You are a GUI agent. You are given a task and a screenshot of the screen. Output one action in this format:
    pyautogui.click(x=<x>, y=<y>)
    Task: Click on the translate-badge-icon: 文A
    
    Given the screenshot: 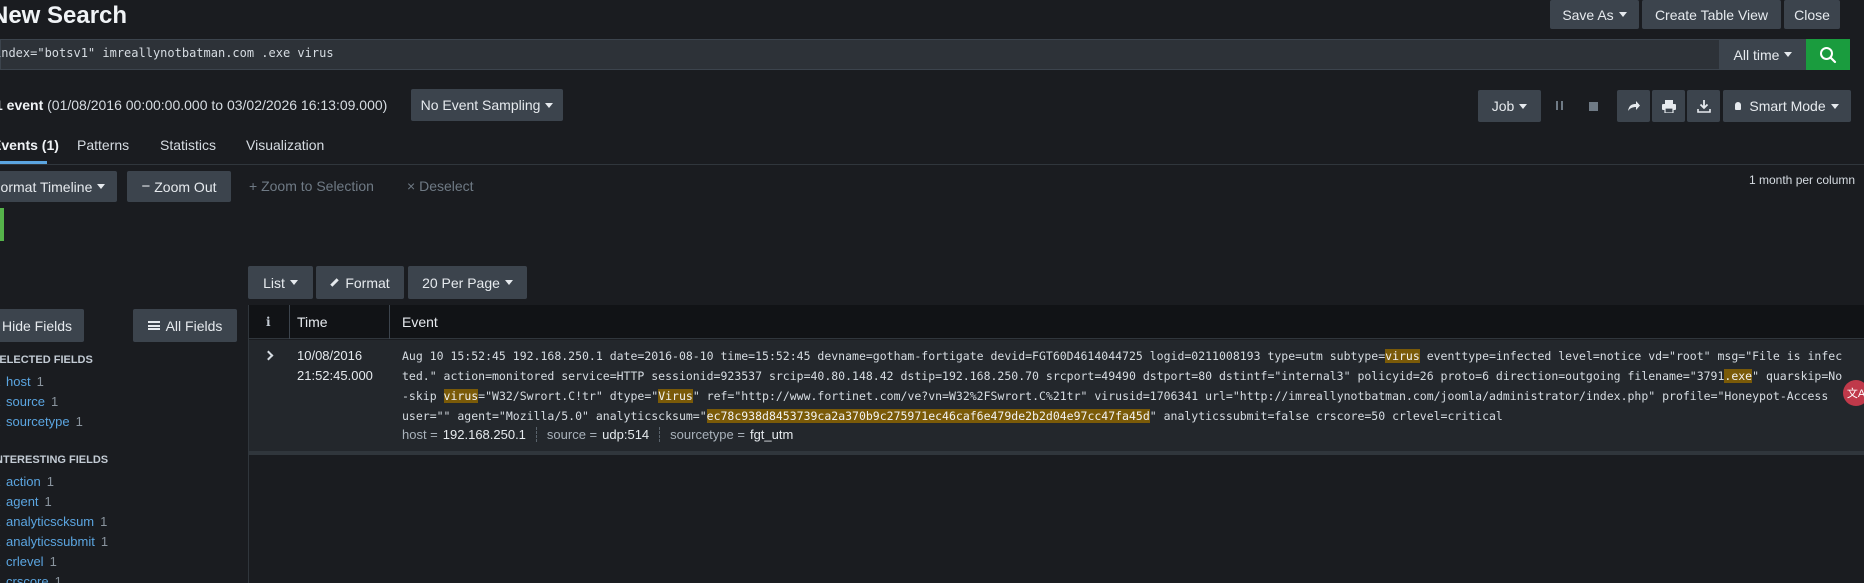 What is the action you would take?
    pyautogui.click(x=1853, y=393)
    